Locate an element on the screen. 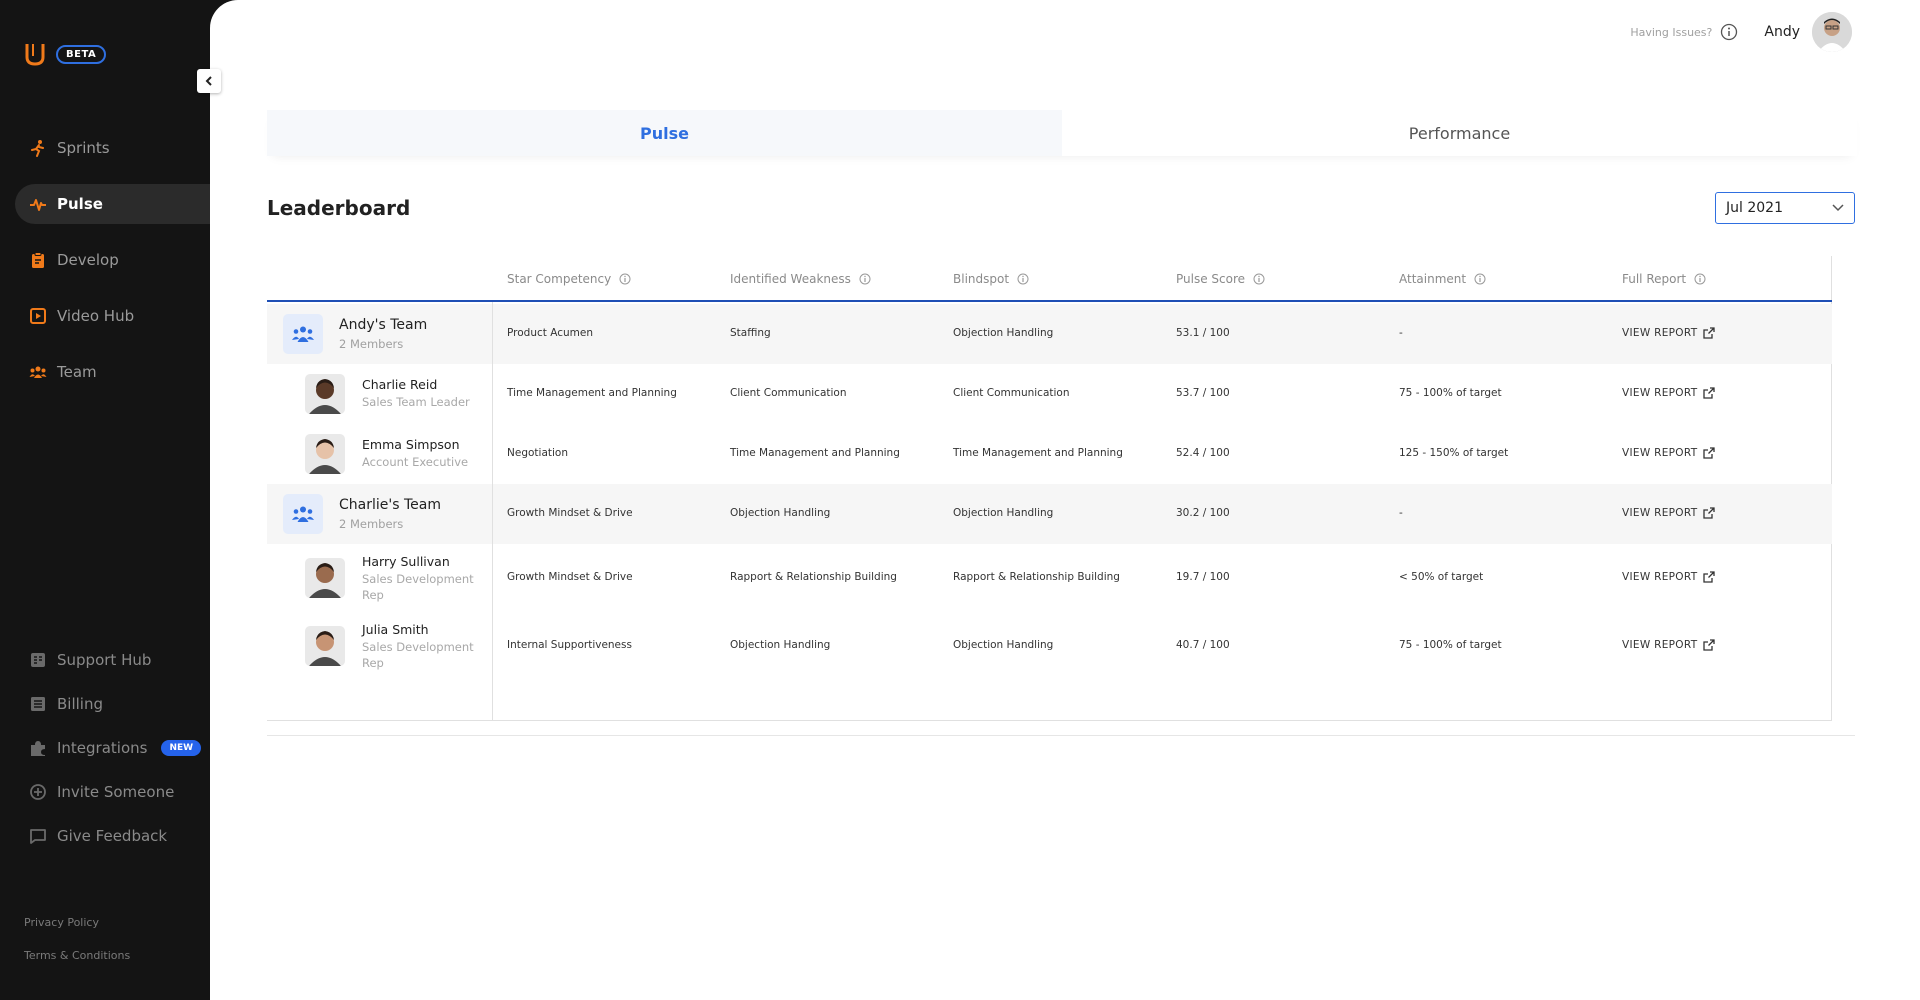 The width and height of the screenshot is (1920, 1000). sidebar-item-label: Pulse is located at coordinates (80, 204).